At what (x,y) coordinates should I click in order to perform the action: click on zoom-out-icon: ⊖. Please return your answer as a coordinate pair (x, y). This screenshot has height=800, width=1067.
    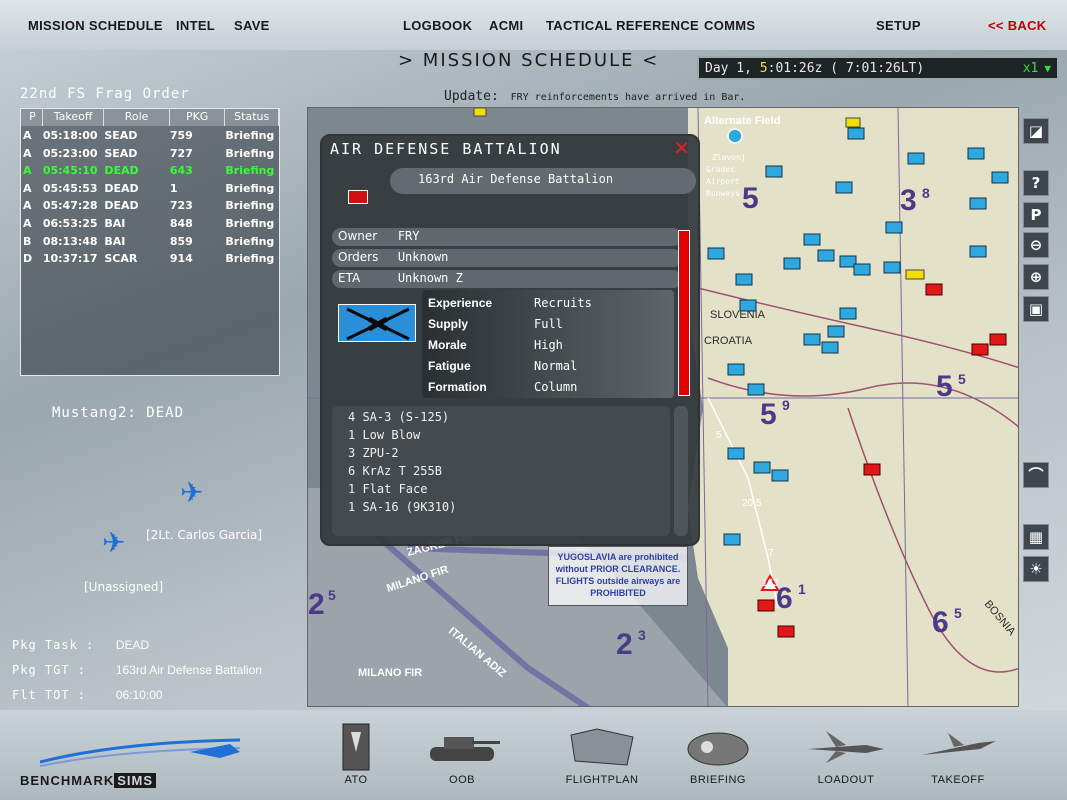
    Looking at the image, I should click on (1036, 245).